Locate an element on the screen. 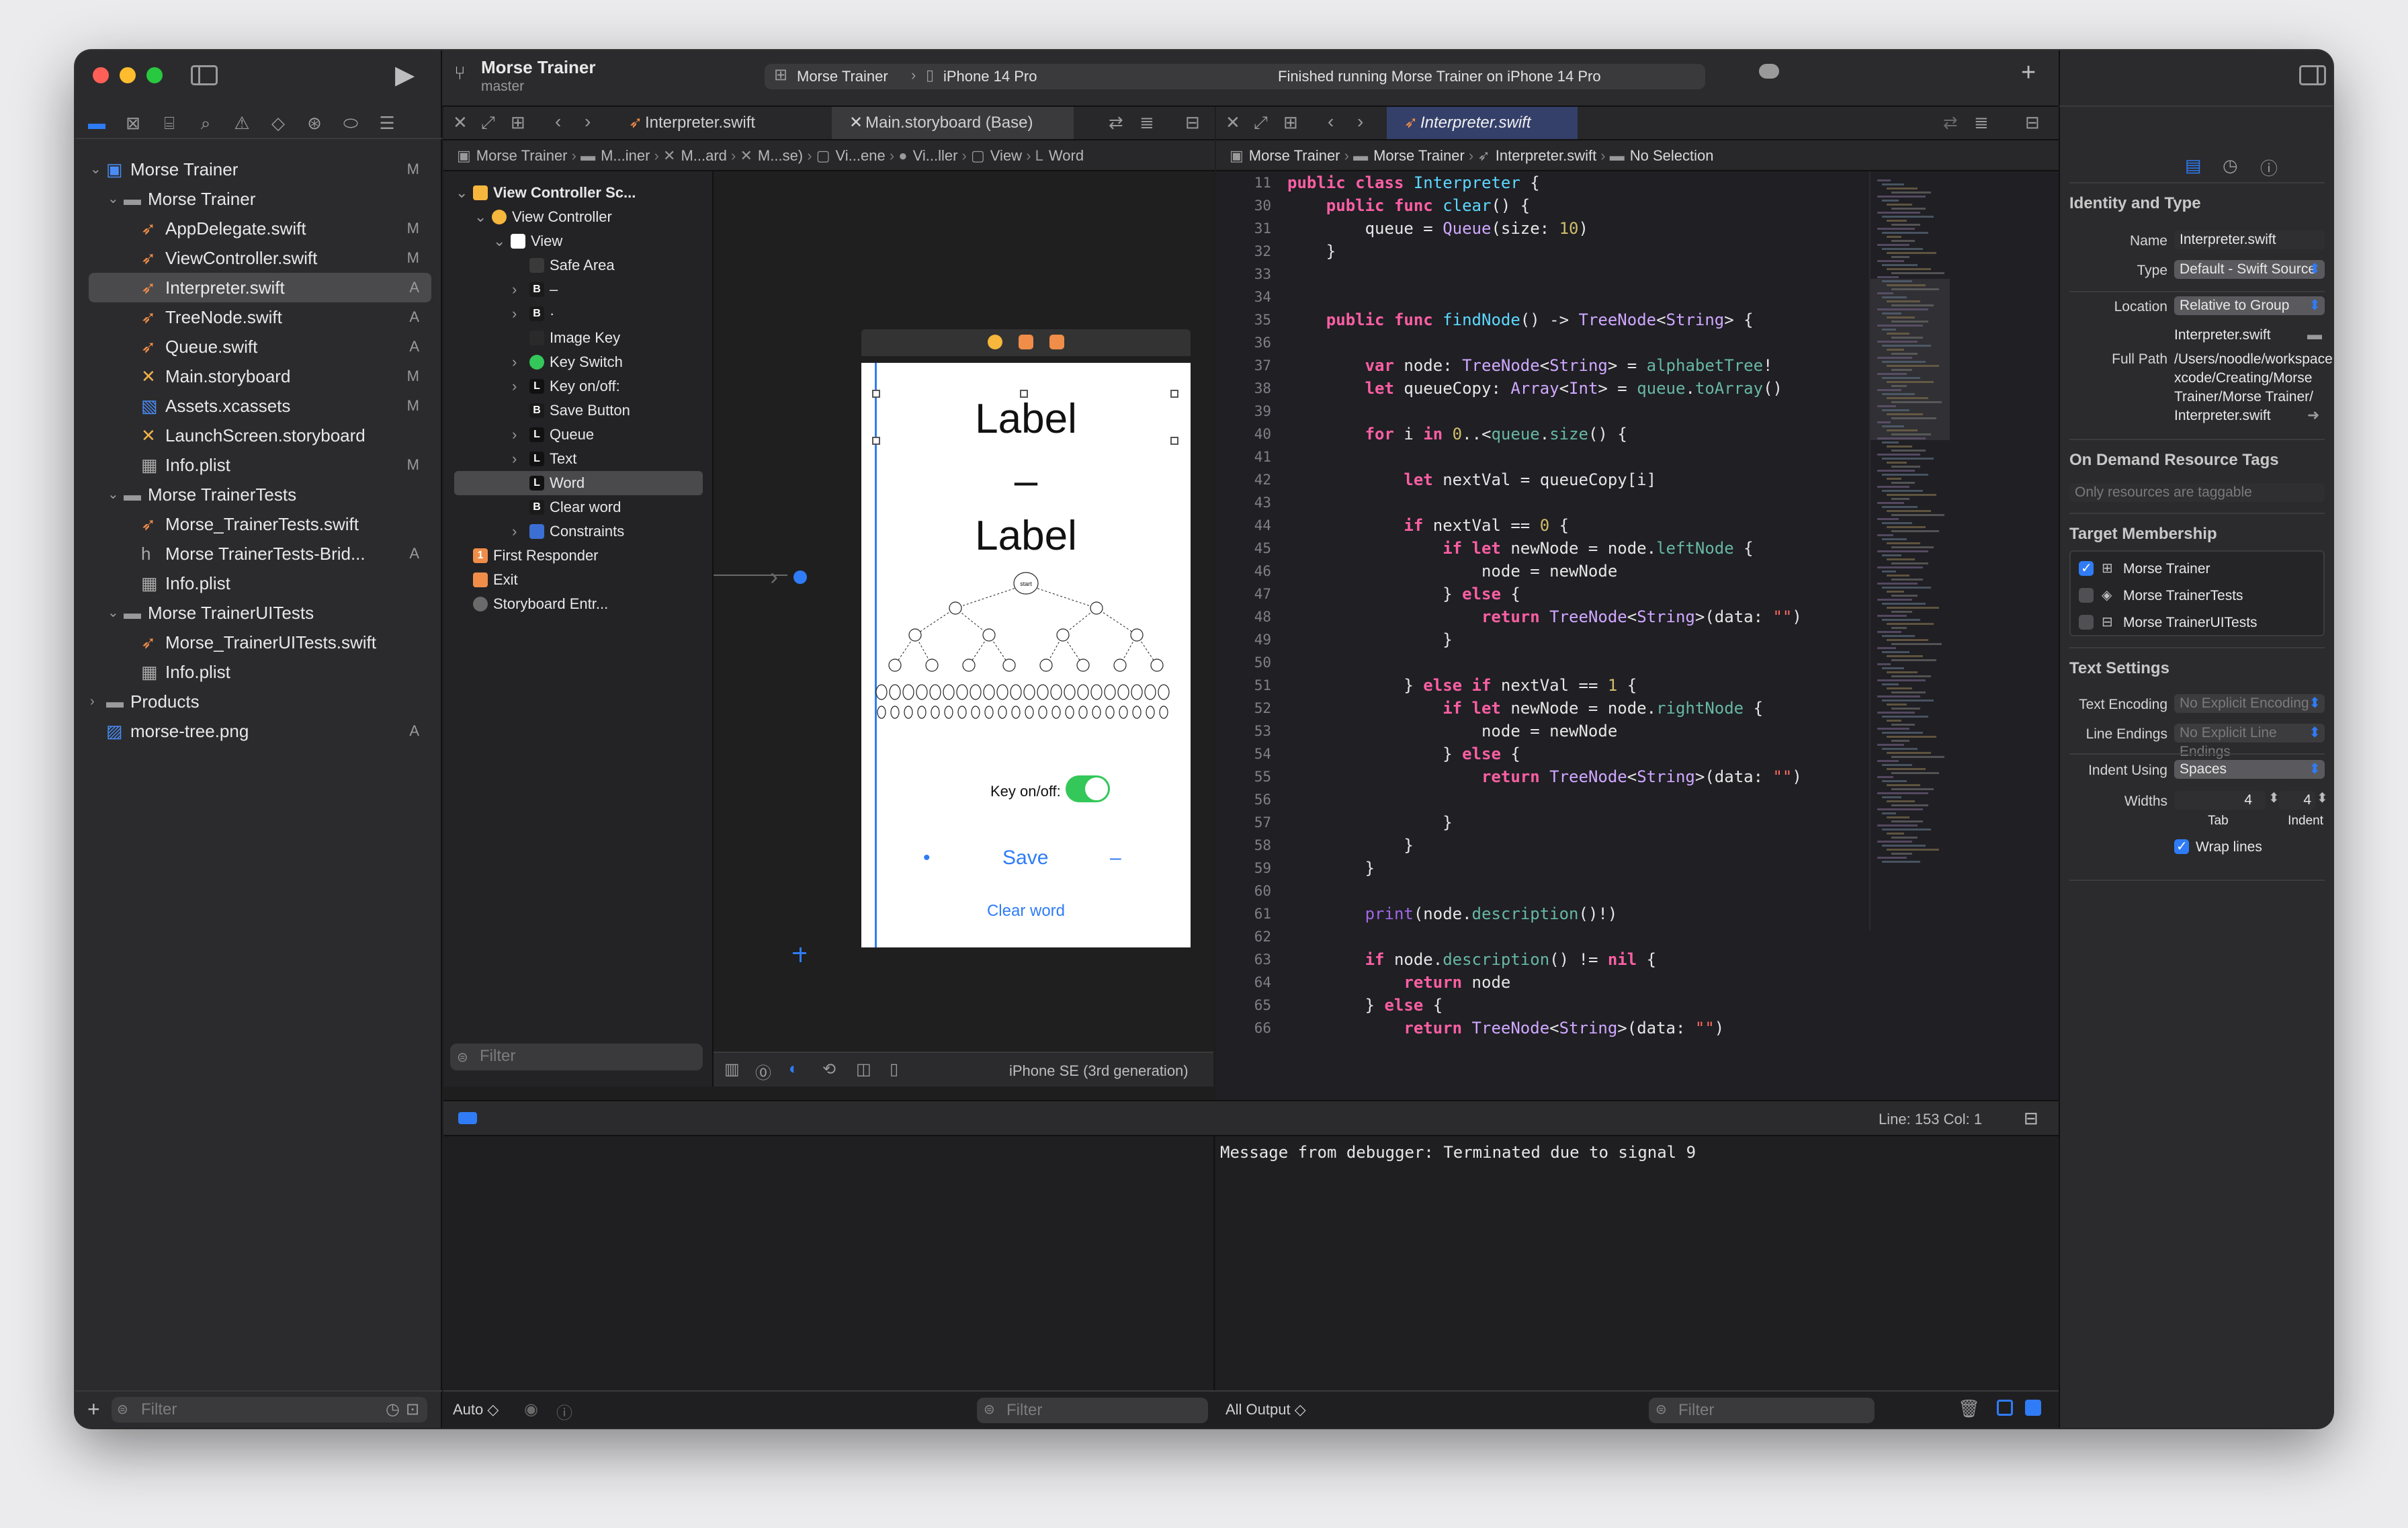  outline-item: L Word is located at coordinates (578, 483).